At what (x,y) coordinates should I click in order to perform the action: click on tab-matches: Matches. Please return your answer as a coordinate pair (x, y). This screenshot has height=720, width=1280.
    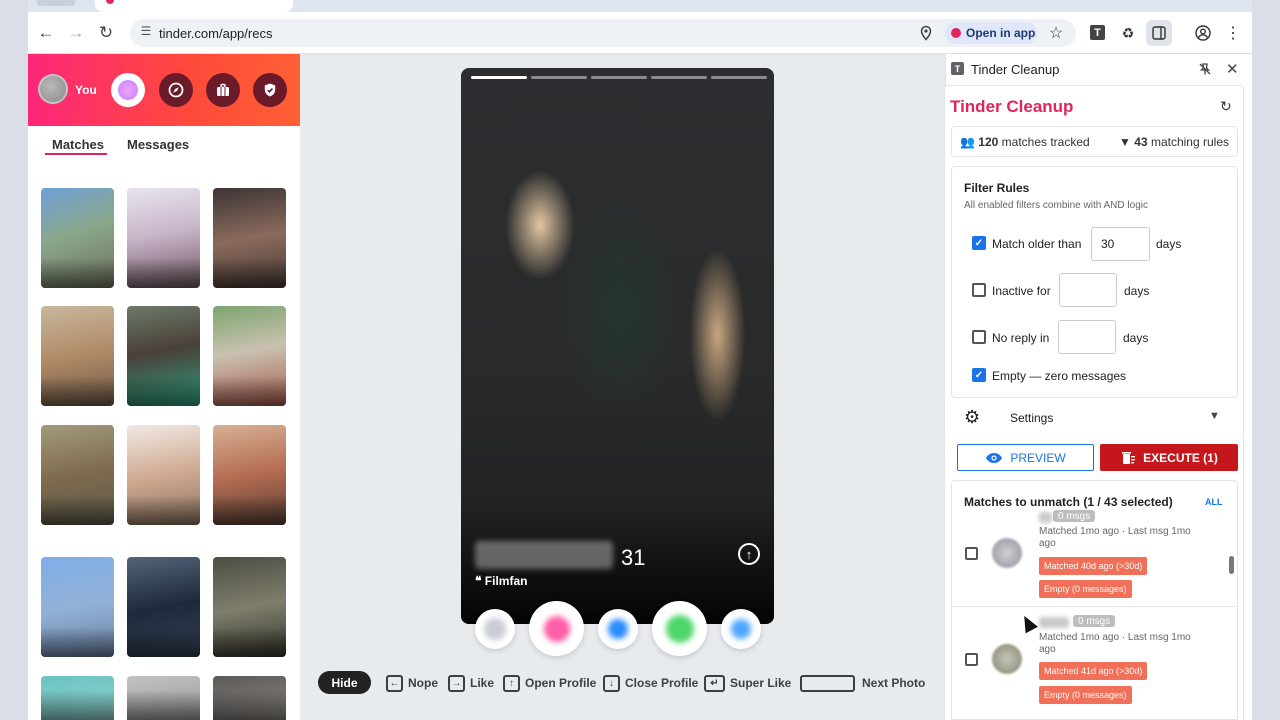
    Looking at the image, I should click on (78, 144).